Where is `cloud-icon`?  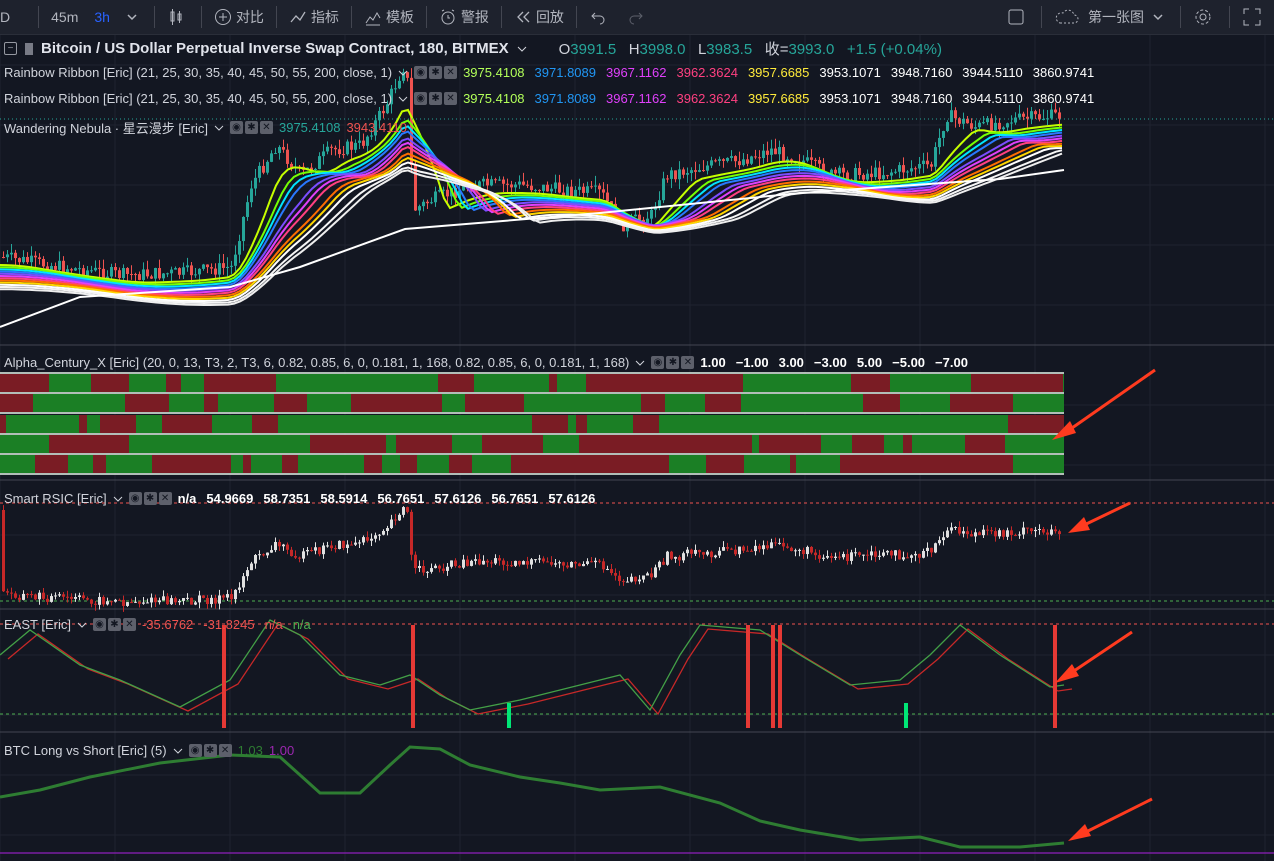
cloud-icon is located at coordinates (1067, 16).